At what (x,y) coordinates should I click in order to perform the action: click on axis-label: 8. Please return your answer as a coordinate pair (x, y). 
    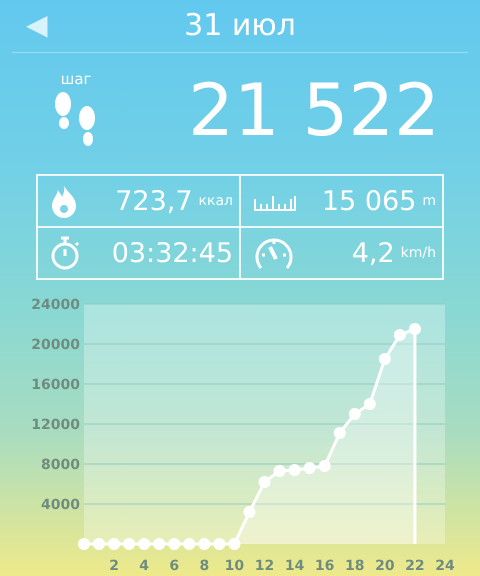
    Looking at the image, I should click on (204, 566).